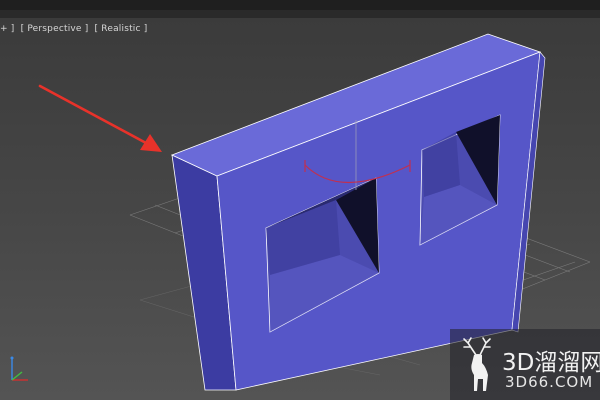 This screenshot has width=600, height=400. What do you see at coordinates (549, 382) in the screenshot?
I see `watermark-subtitle: 3D66.COM` at bounding box center [549, 382].